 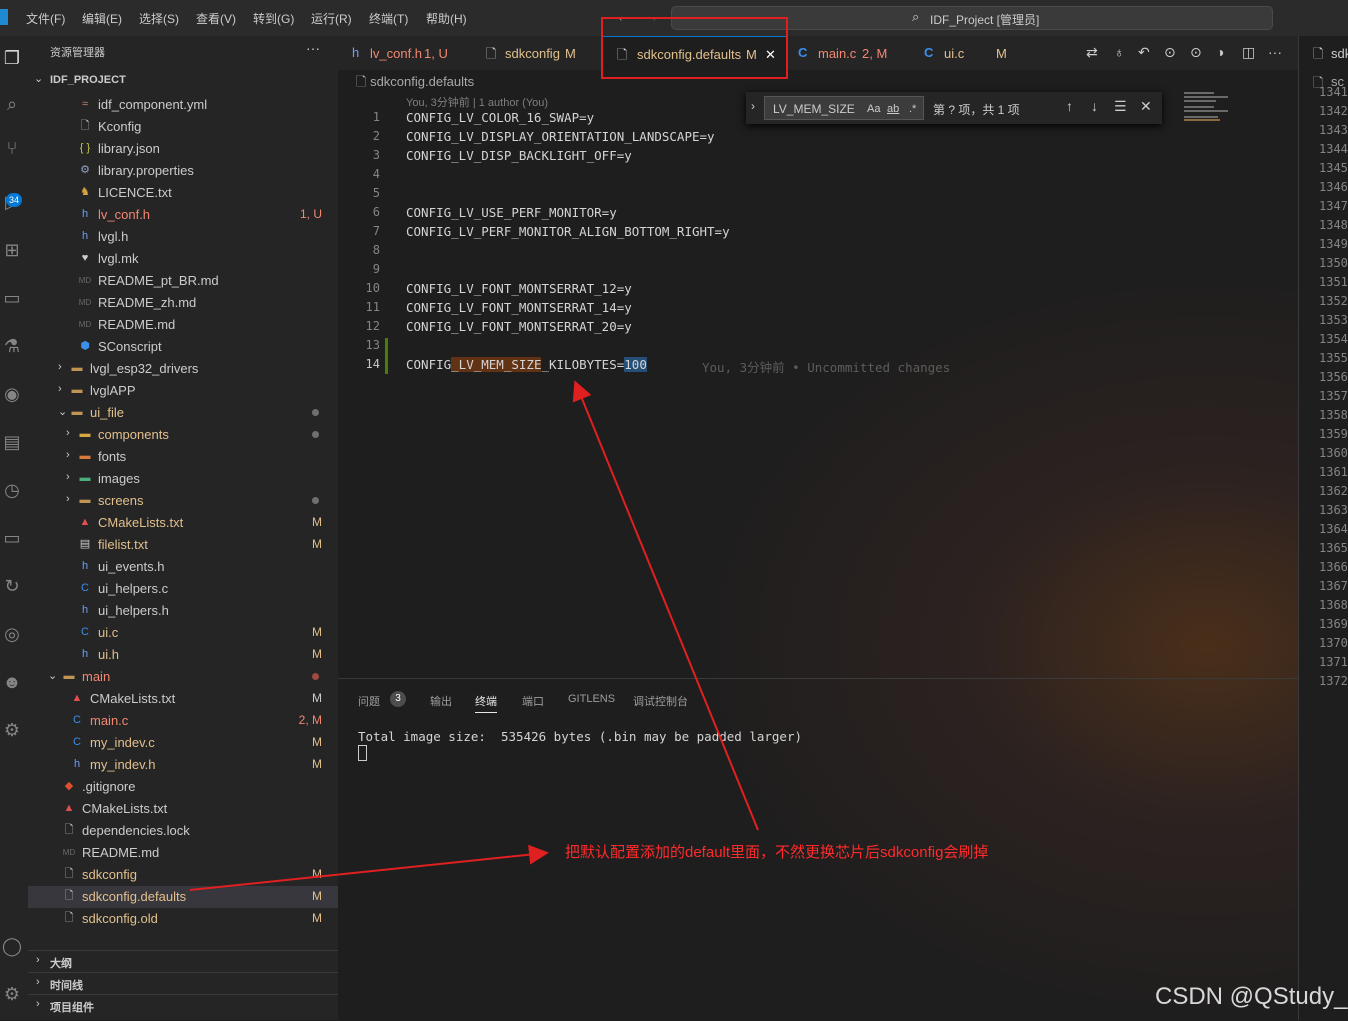 I want to click on annotation-arrow-up, so click(x=665, y=605).